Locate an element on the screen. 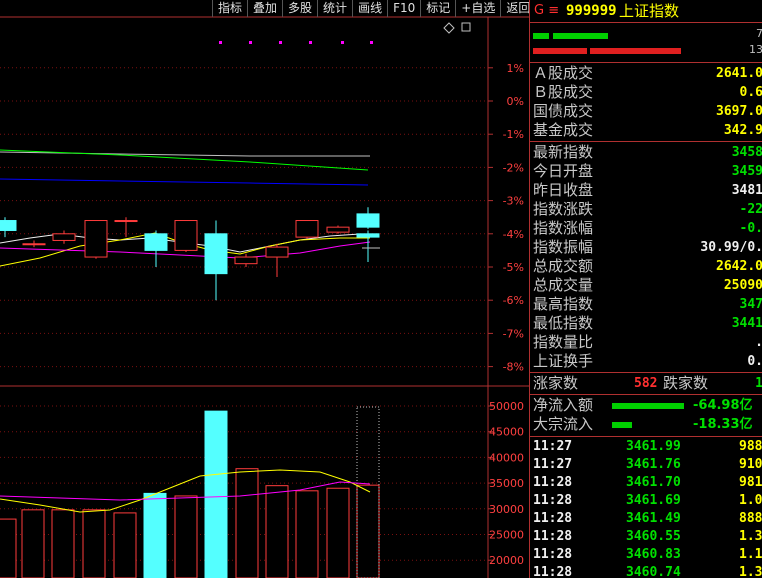  row-value: 3697.0 is located at coordinates (739, 111).